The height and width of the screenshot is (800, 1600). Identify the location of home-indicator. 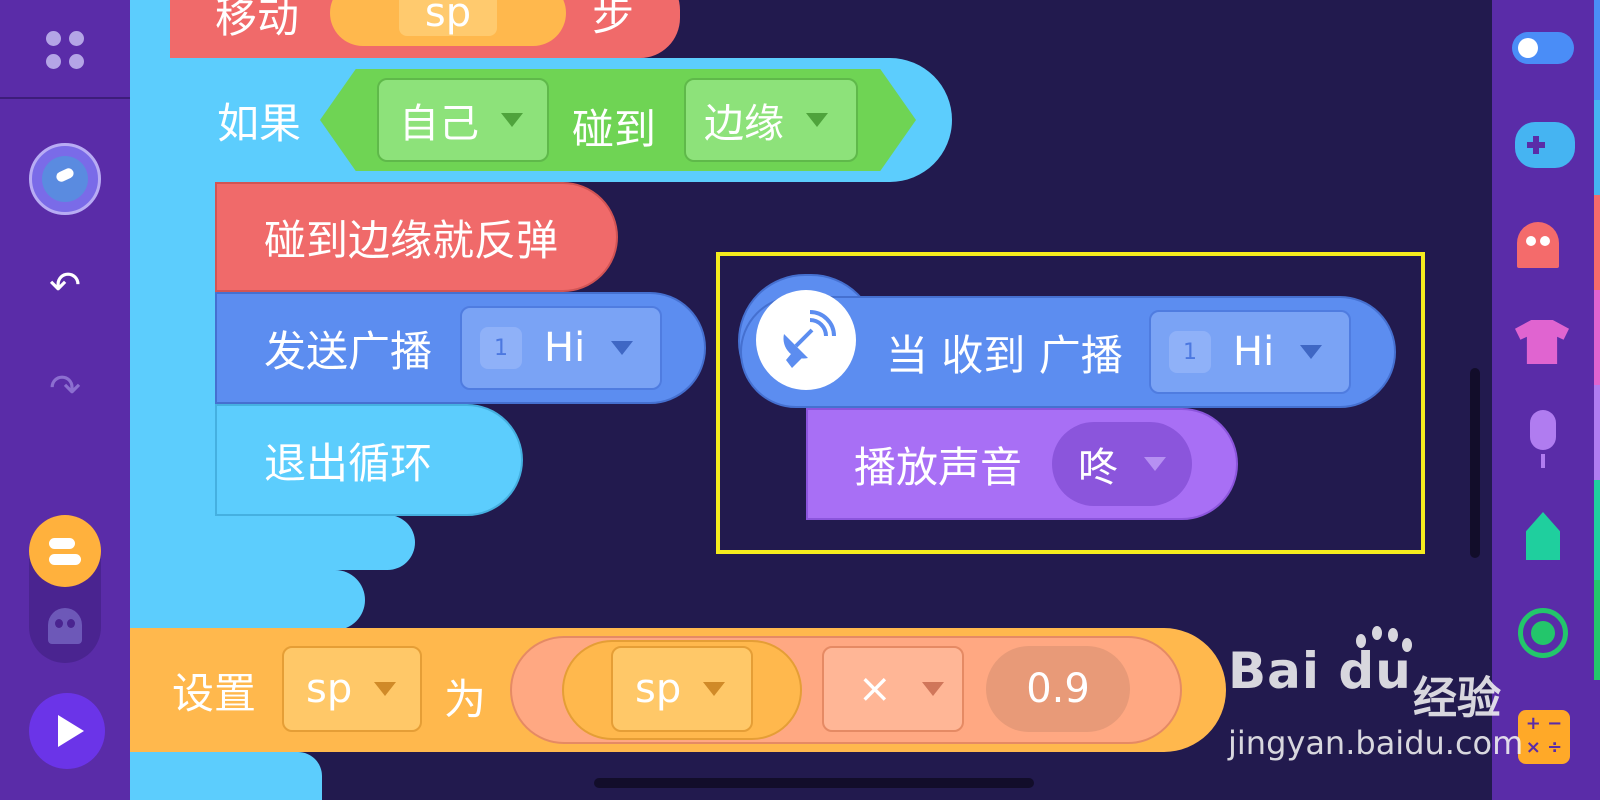
(814, 783).